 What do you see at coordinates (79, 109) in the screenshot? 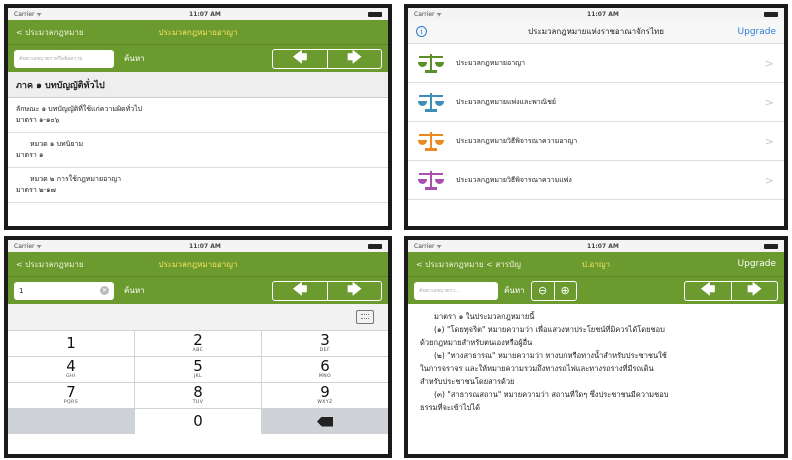
I see `list-item-title: ลักษณะ ๑ บทบัญญัติที่ใช้แก่ความผิดทั่วไป` at bounding box center [79, 109].